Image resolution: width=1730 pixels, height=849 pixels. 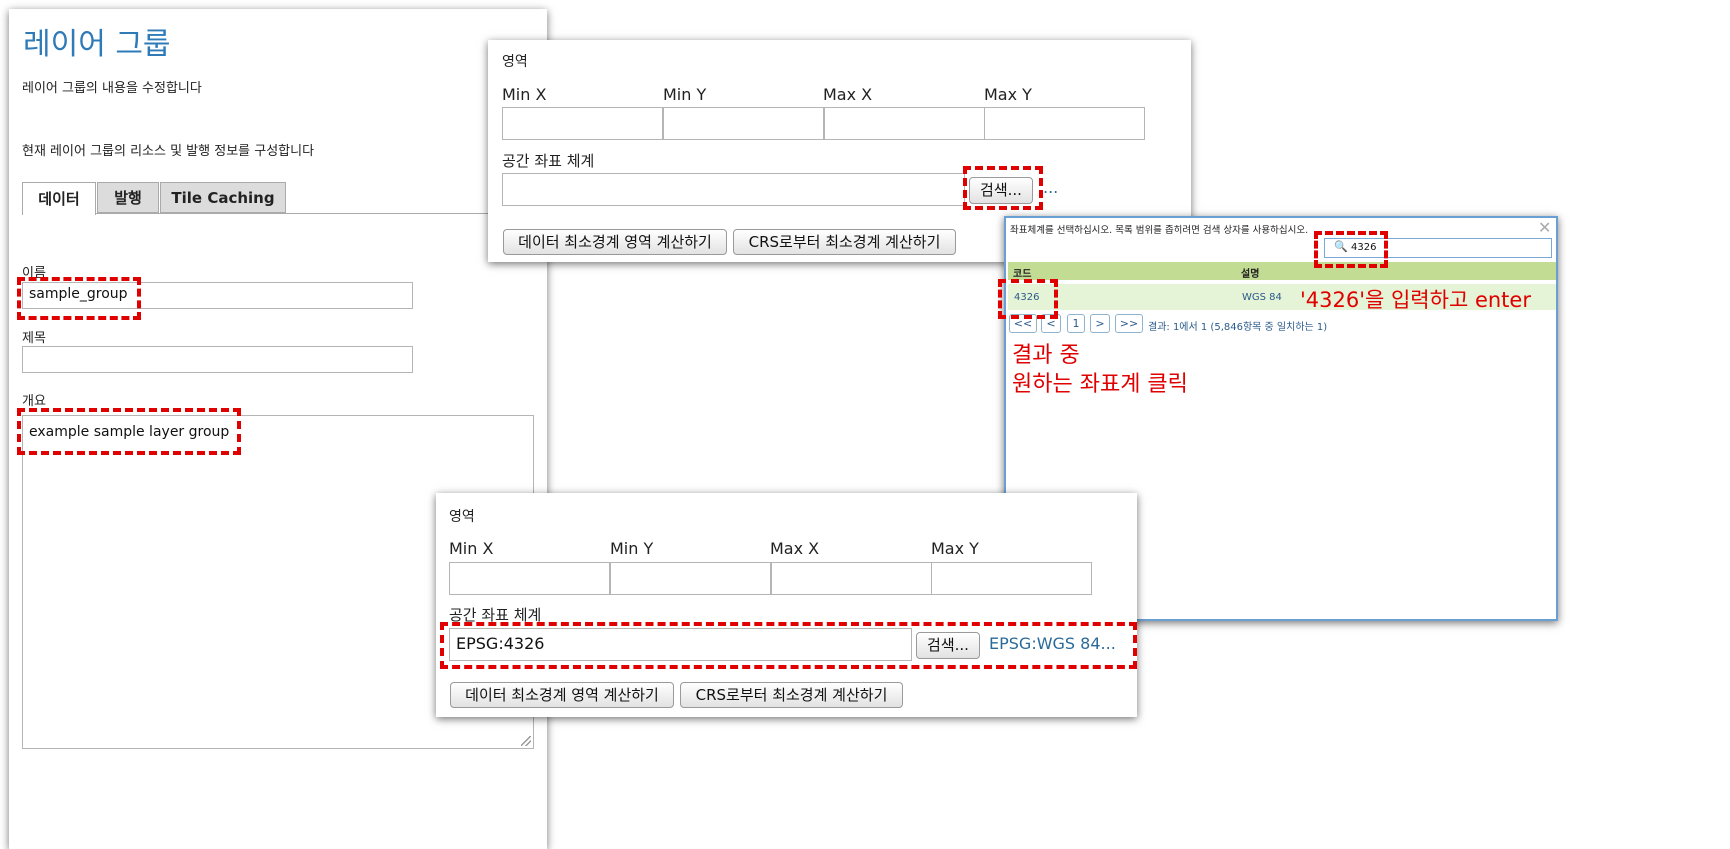 What do you see at coordinates (1544, 227) in the screenshot?
I see `dialog-close-icon: ✕` at bounding box center [1544, 227].